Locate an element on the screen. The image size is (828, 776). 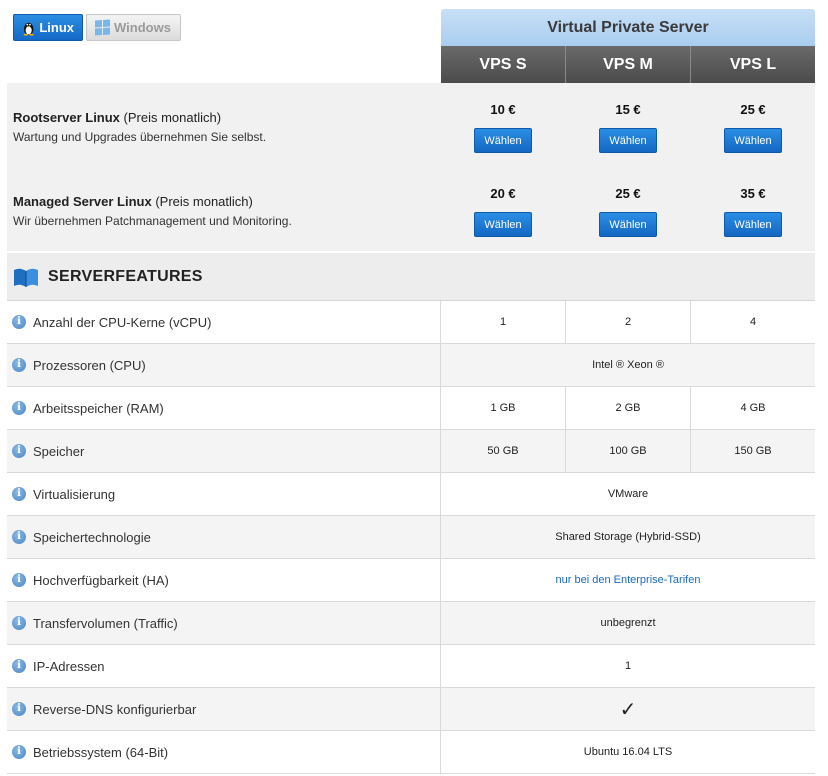
feature-name: Arbeitsspeicher (RAM) is located at coordinates (98, 408).